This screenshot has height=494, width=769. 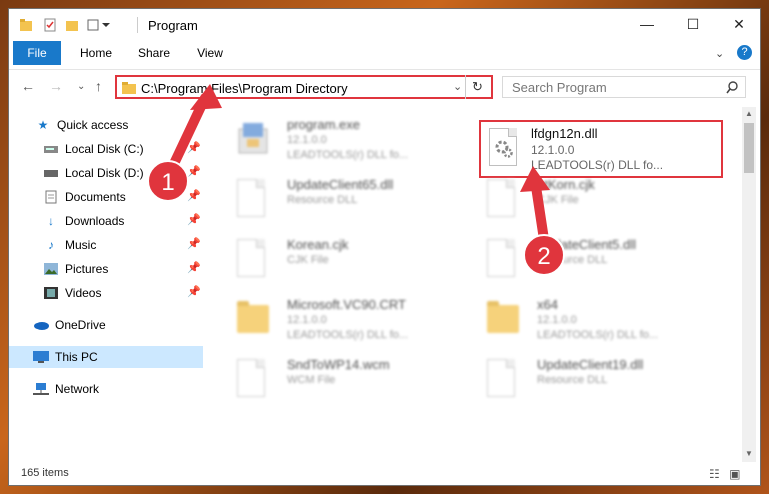 I want to click on drive-icon, so click(x=51, y=149).